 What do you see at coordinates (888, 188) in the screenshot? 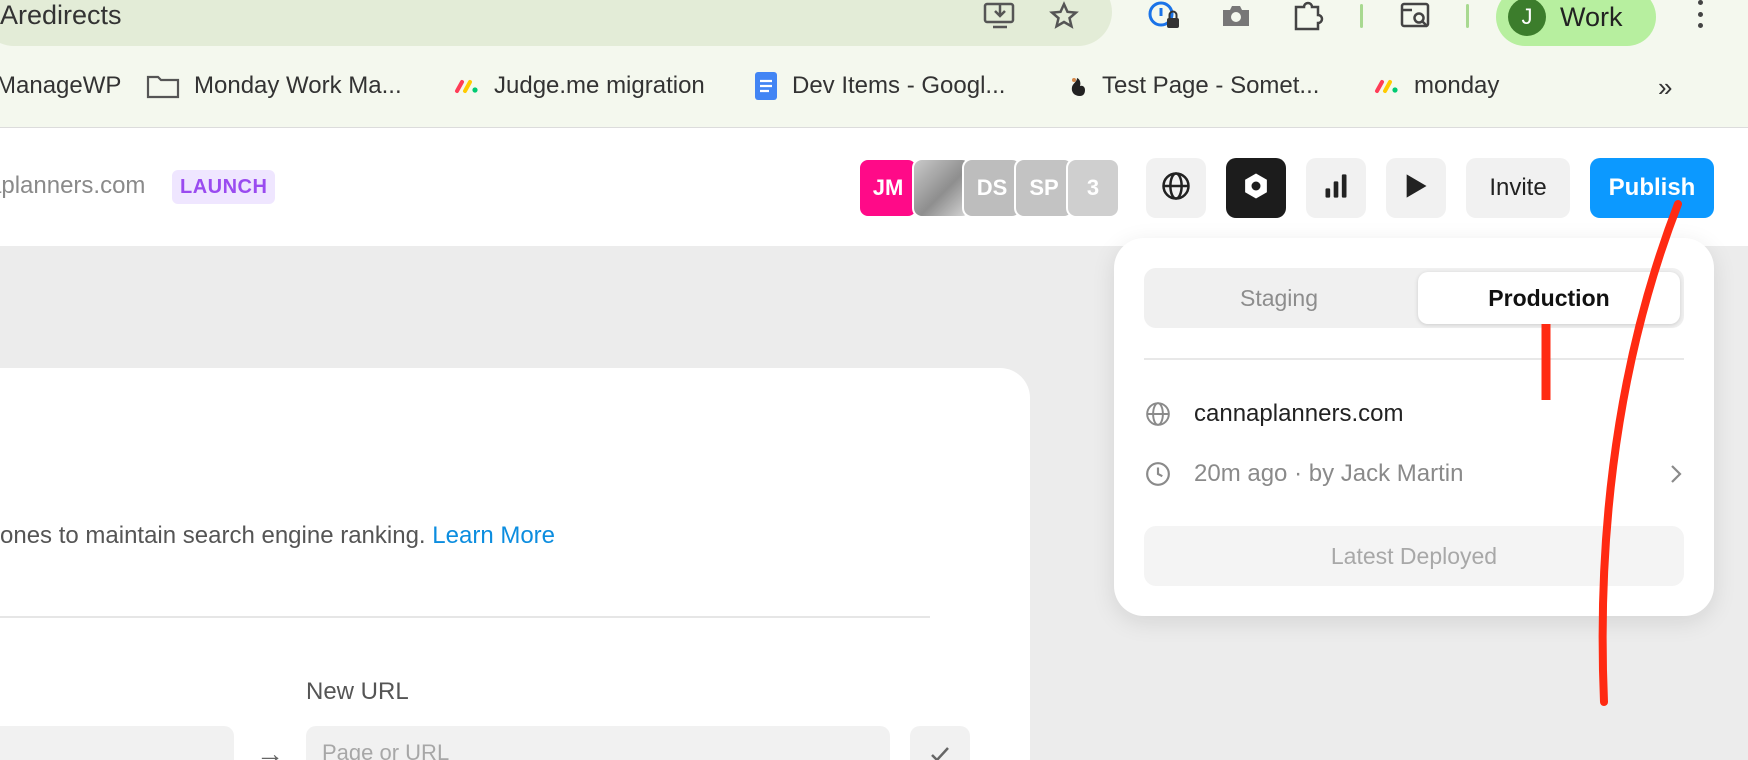
I see `avatar: JM` at bounding box center [888, 188].